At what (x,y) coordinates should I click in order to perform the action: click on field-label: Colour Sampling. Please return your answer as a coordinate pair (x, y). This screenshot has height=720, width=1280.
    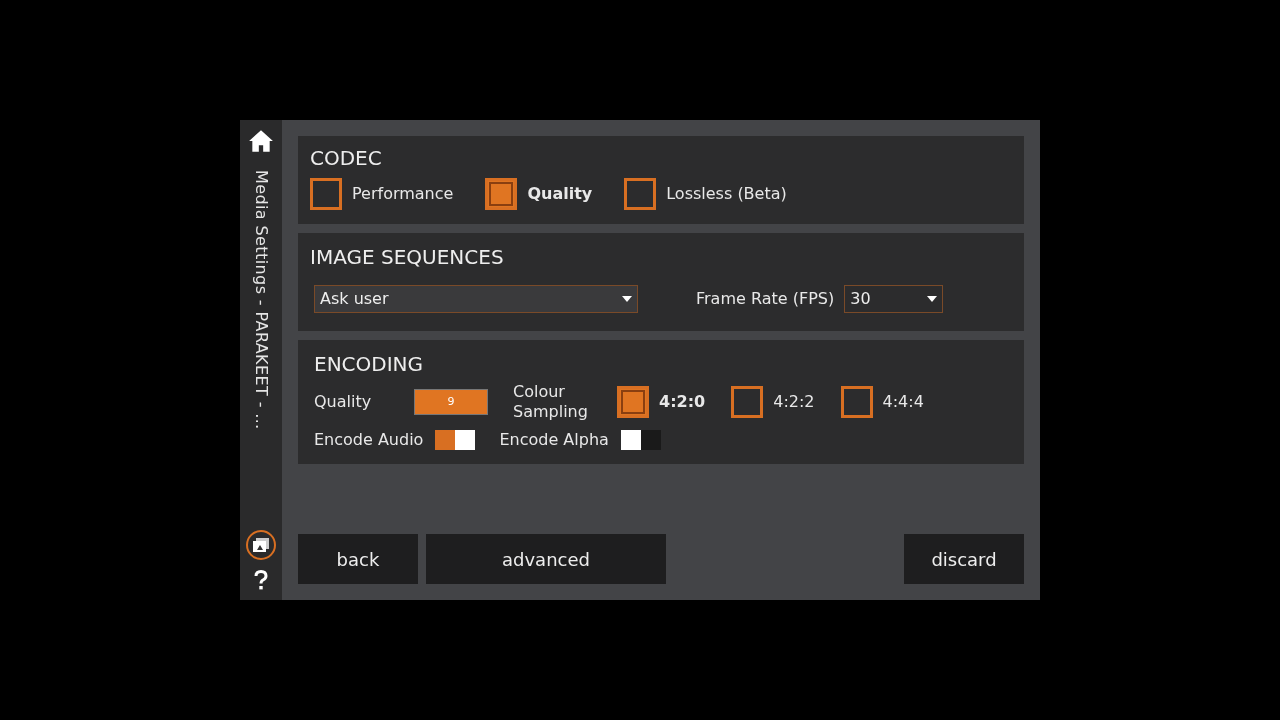
    Looking at the image, I should click on (551, 402).